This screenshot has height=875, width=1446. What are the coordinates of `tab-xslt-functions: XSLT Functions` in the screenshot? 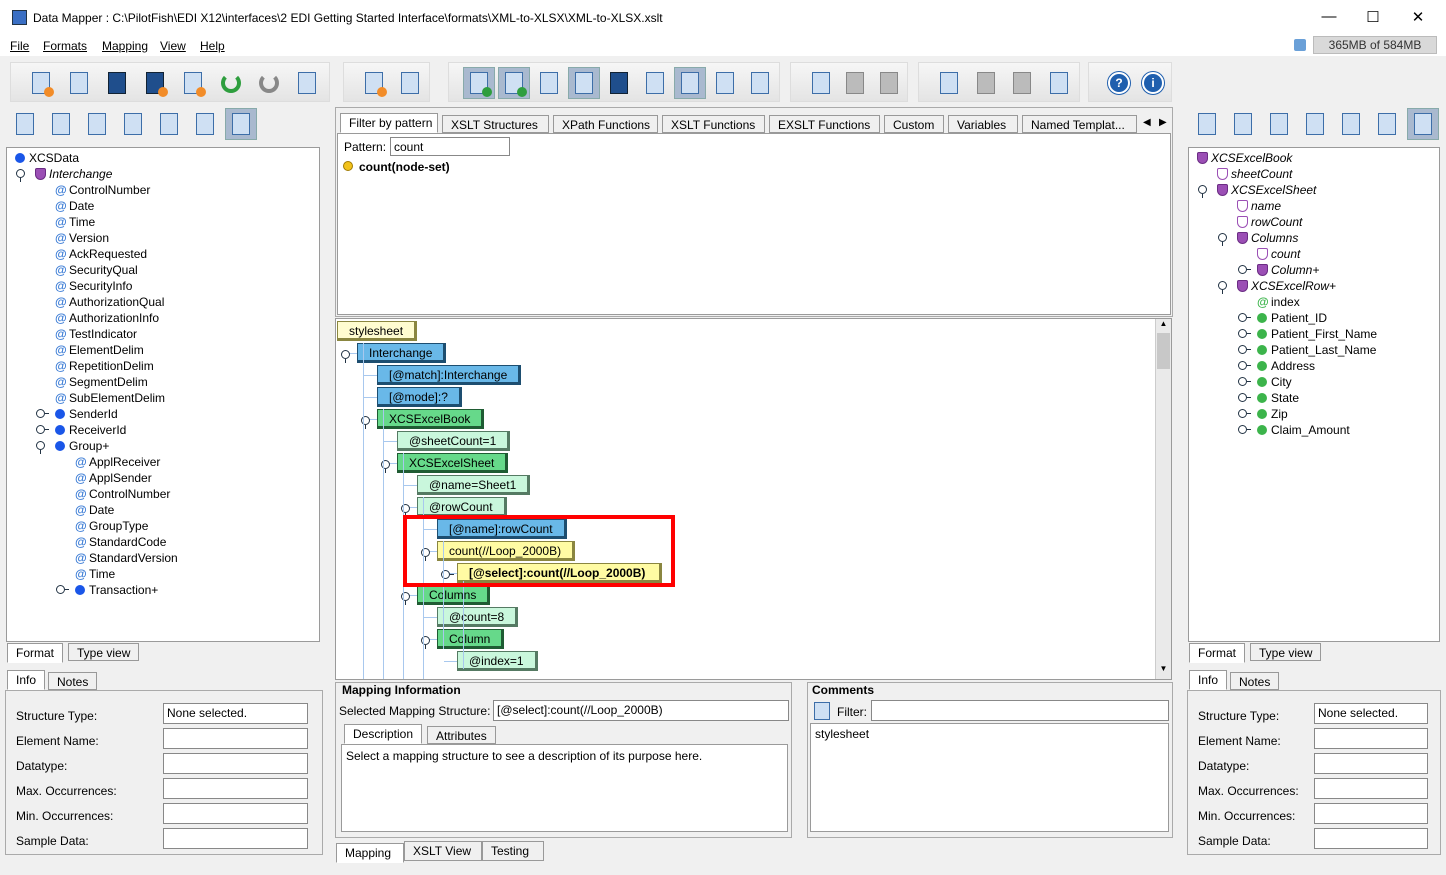 It's located at (713, 124).